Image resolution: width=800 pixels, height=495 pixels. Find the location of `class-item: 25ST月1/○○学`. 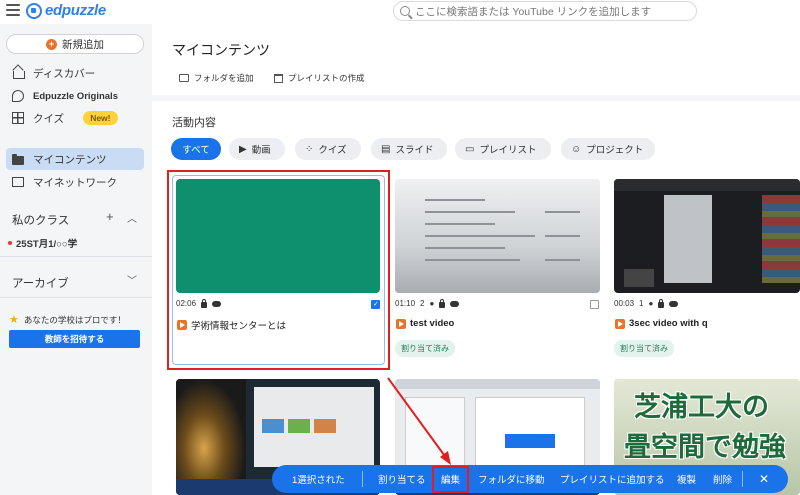

class-item: 25ST月1/○○学 is located at coordinates (42, 243).